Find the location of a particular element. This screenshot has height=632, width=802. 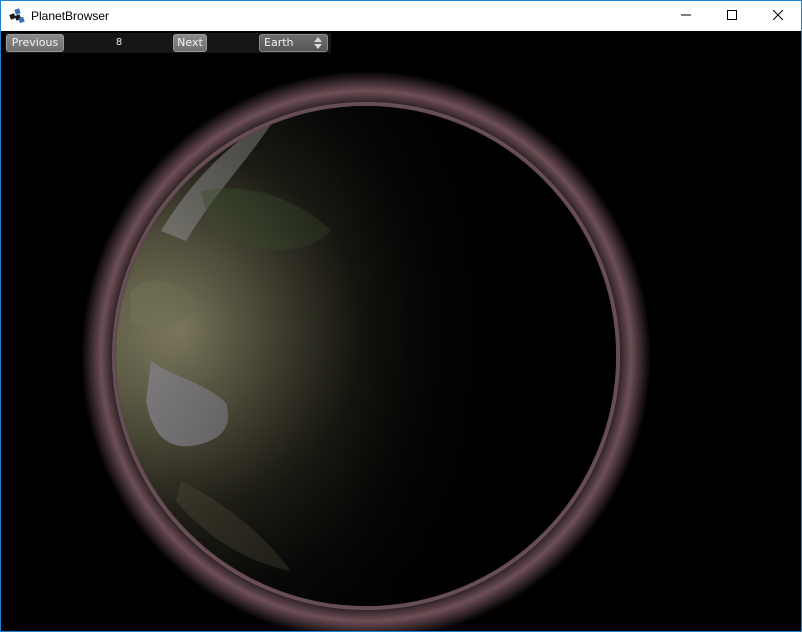

planet-toolbar: Previous 8 Next Earth is located at coordinates (168, 43).